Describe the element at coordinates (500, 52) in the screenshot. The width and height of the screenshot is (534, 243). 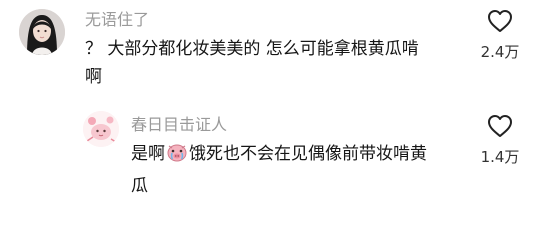
I see `like-count: 2.4万` at that location.